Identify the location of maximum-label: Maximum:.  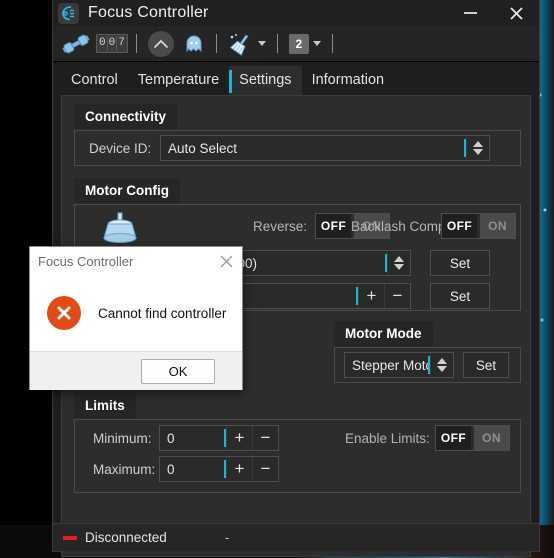
(124, 469).